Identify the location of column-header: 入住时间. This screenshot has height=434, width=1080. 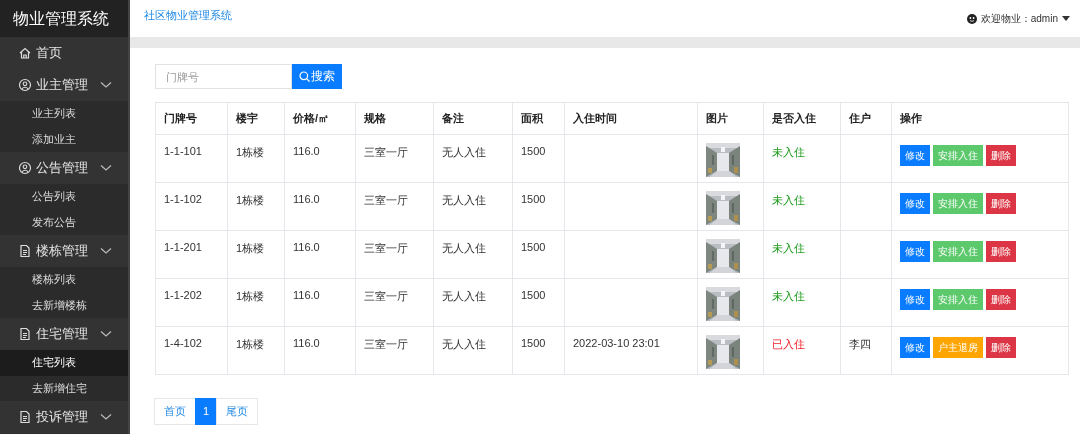
(631, 118).